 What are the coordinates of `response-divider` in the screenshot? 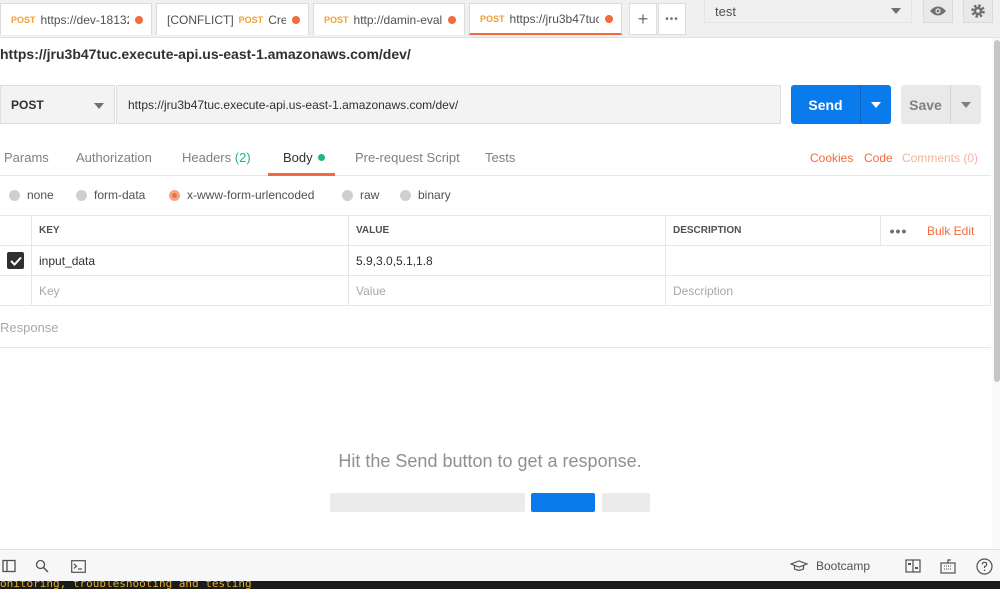 It's located at (495, 347).